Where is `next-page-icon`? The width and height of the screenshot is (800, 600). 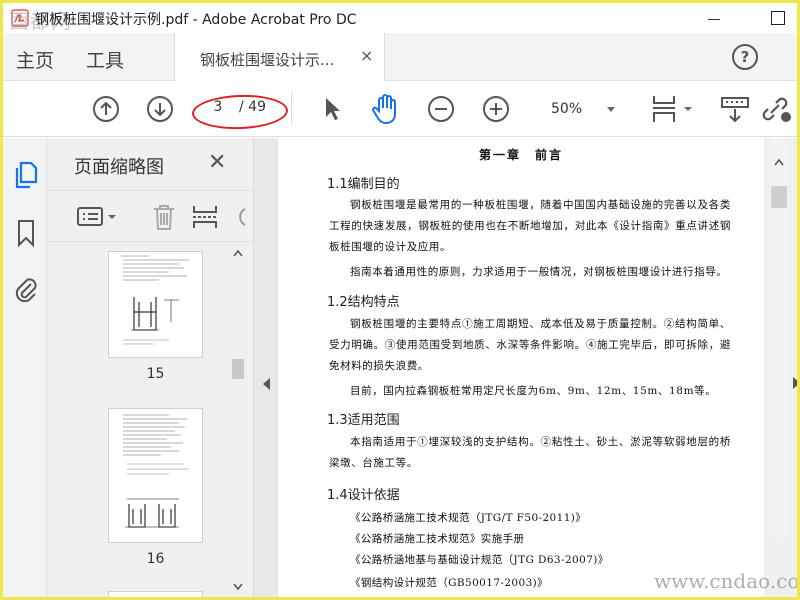
next-page-icon is located at coordinates (160, 109).